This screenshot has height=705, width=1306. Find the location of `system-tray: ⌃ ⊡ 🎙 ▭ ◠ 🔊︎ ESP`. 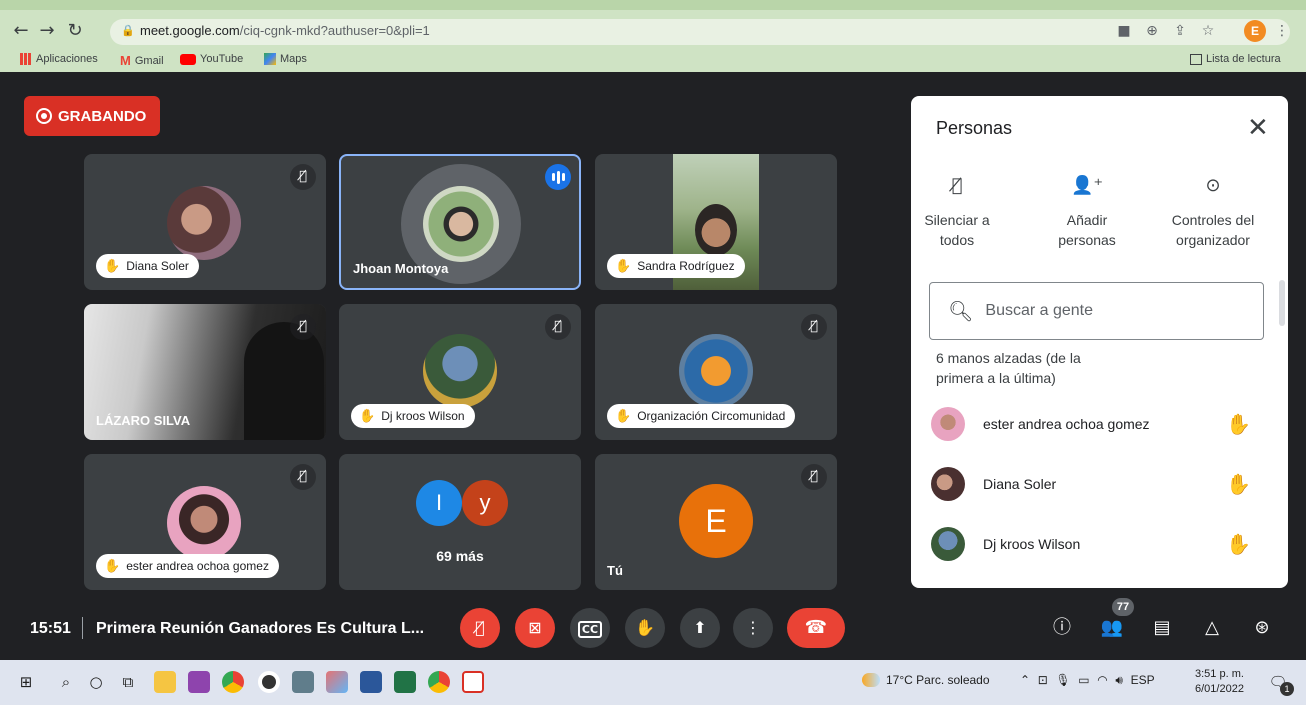

system-tray: ⌃ ⊡ 🎙 ▭ ◠ 🔊︎ ESP is located at coordinates (1087, 680).